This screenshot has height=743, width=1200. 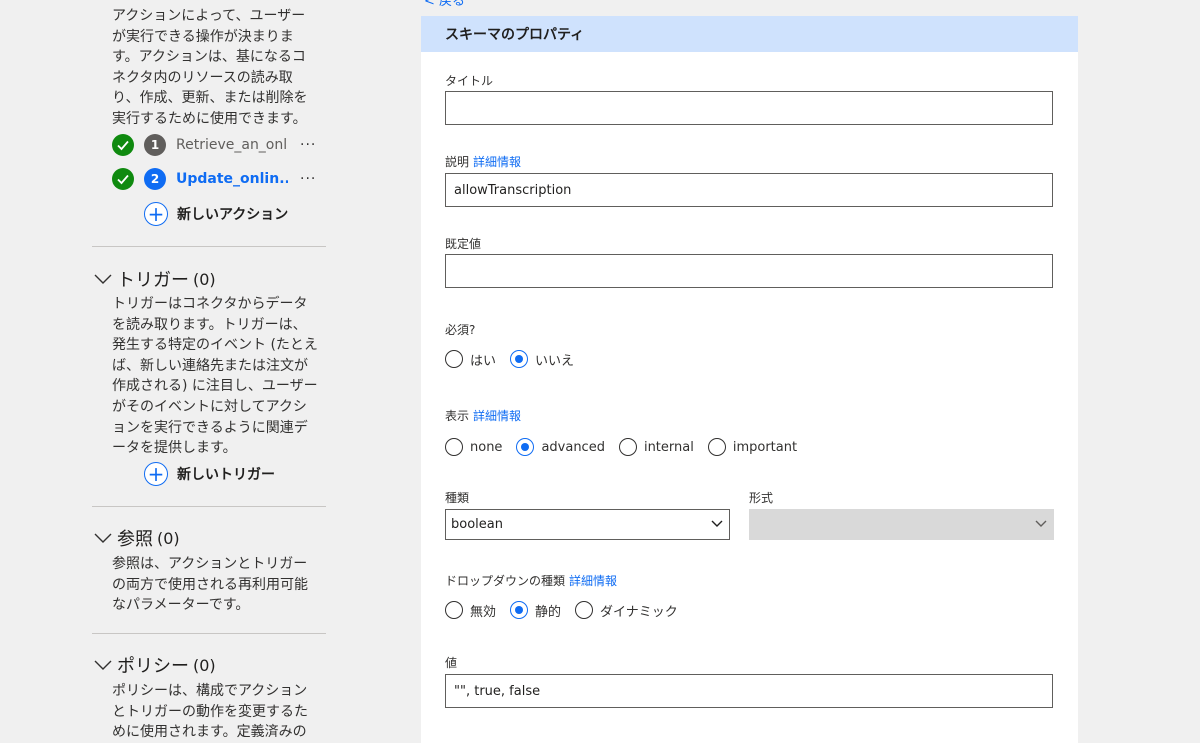 I want to click on type-label: 種類, so click(x=457, y=498).